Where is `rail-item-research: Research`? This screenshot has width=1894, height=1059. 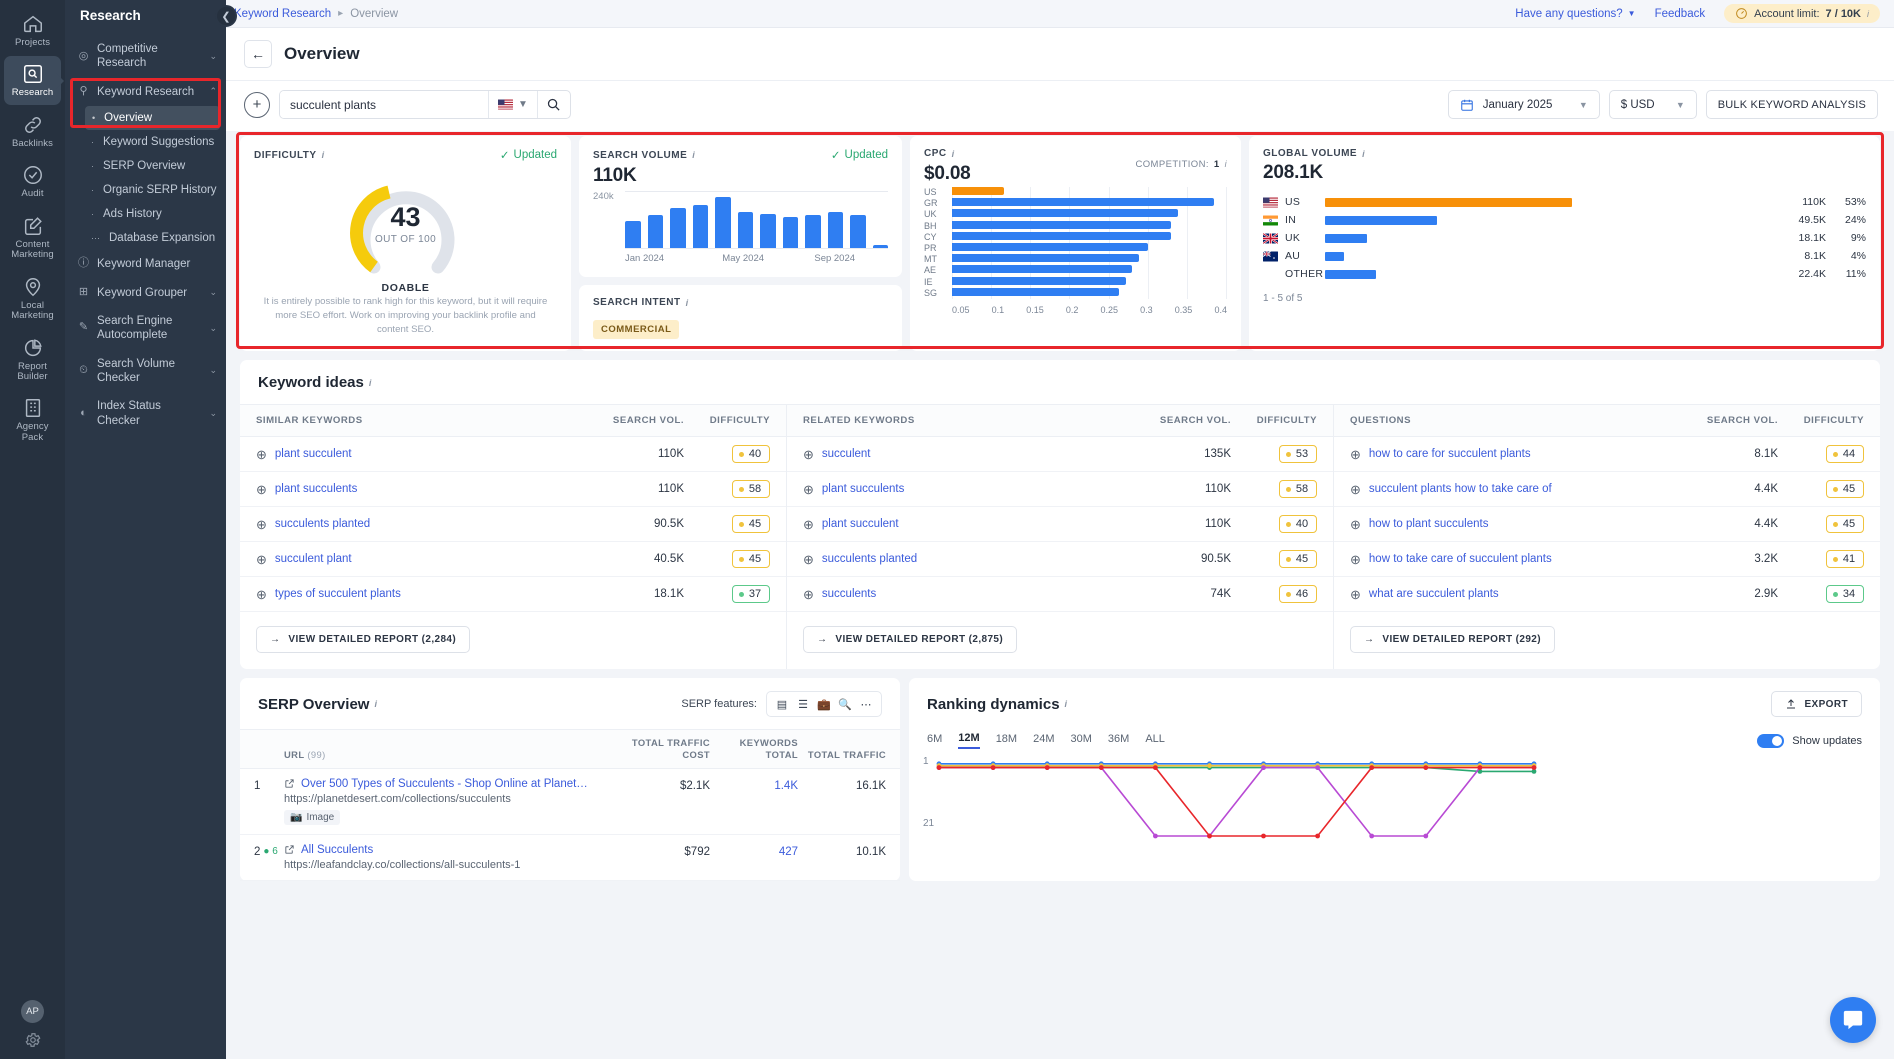
rail-item-research: Research is located at coordinates (32, 80).